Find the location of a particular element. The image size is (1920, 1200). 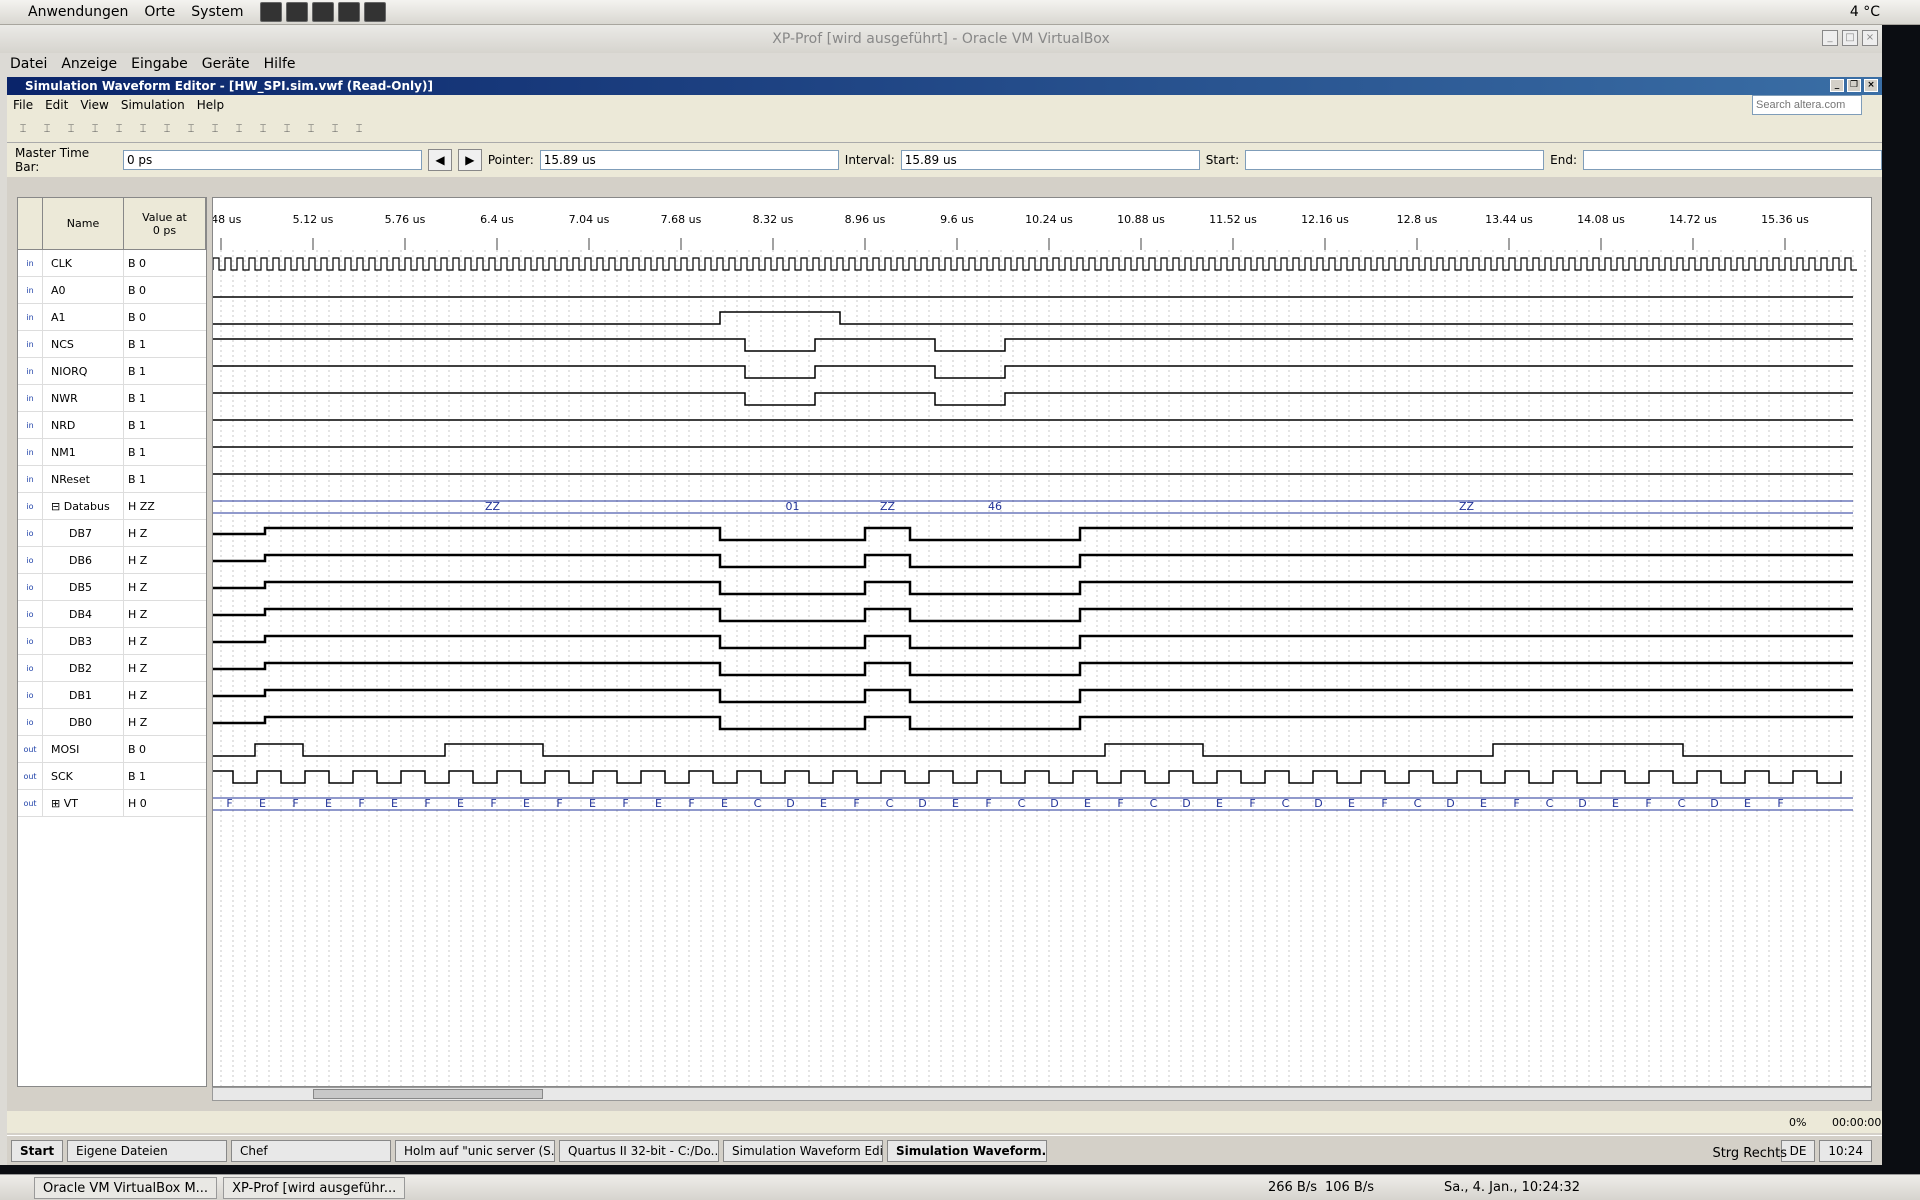

forcing-low-icon: ⌶ is located at coordinates (95, 129).